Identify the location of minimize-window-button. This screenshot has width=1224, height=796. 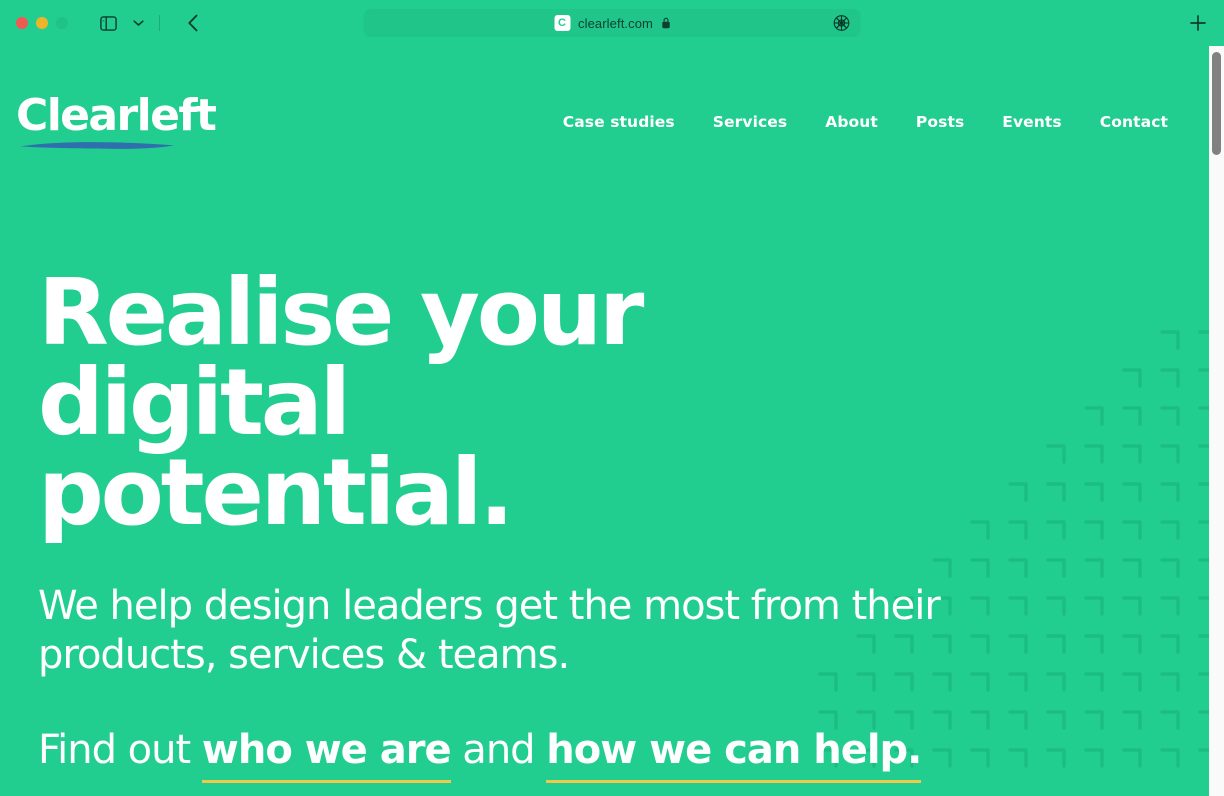
(42, 23).